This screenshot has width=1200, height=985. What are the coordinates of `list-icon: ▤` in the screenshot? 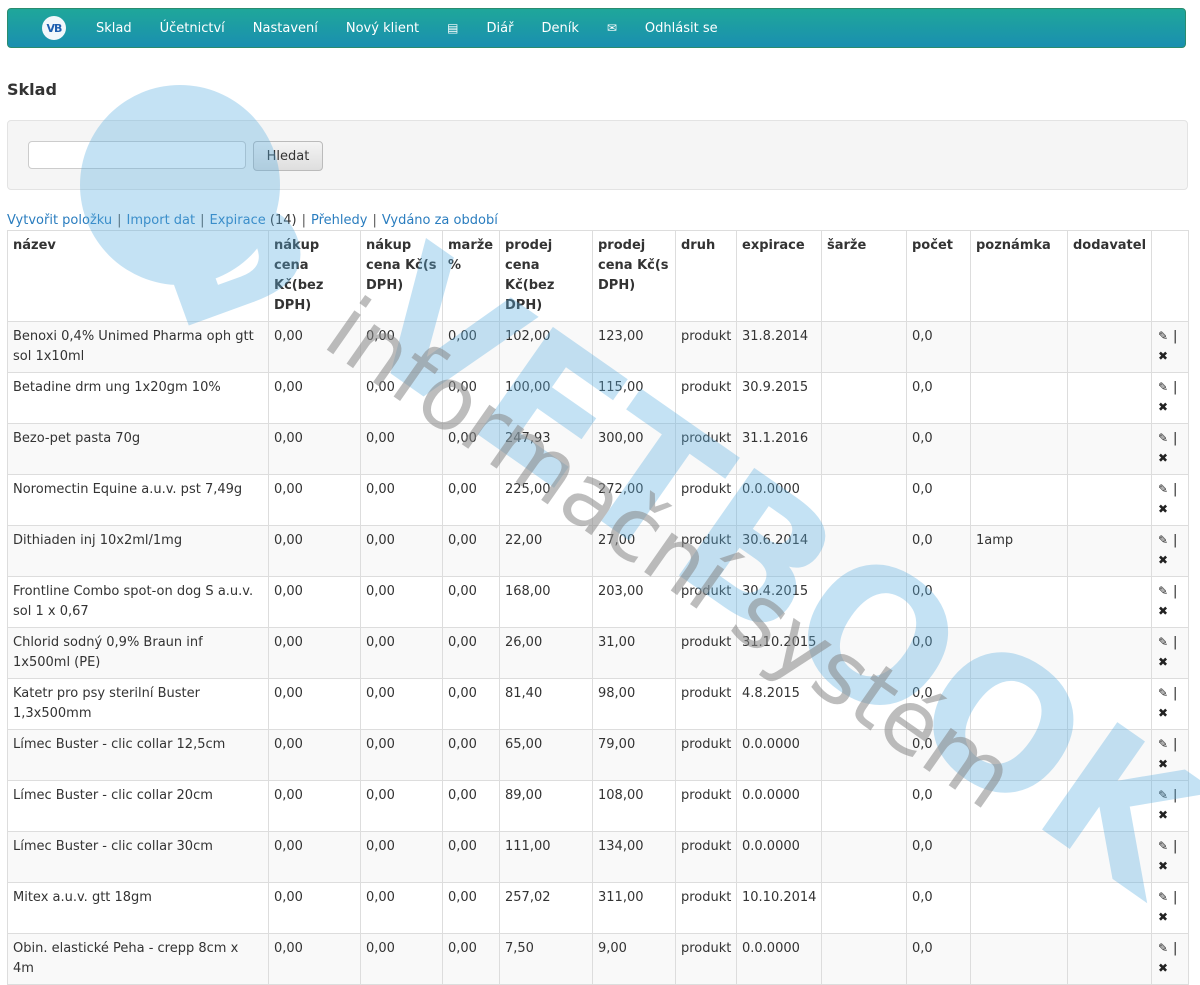 It's located at (452, 28).